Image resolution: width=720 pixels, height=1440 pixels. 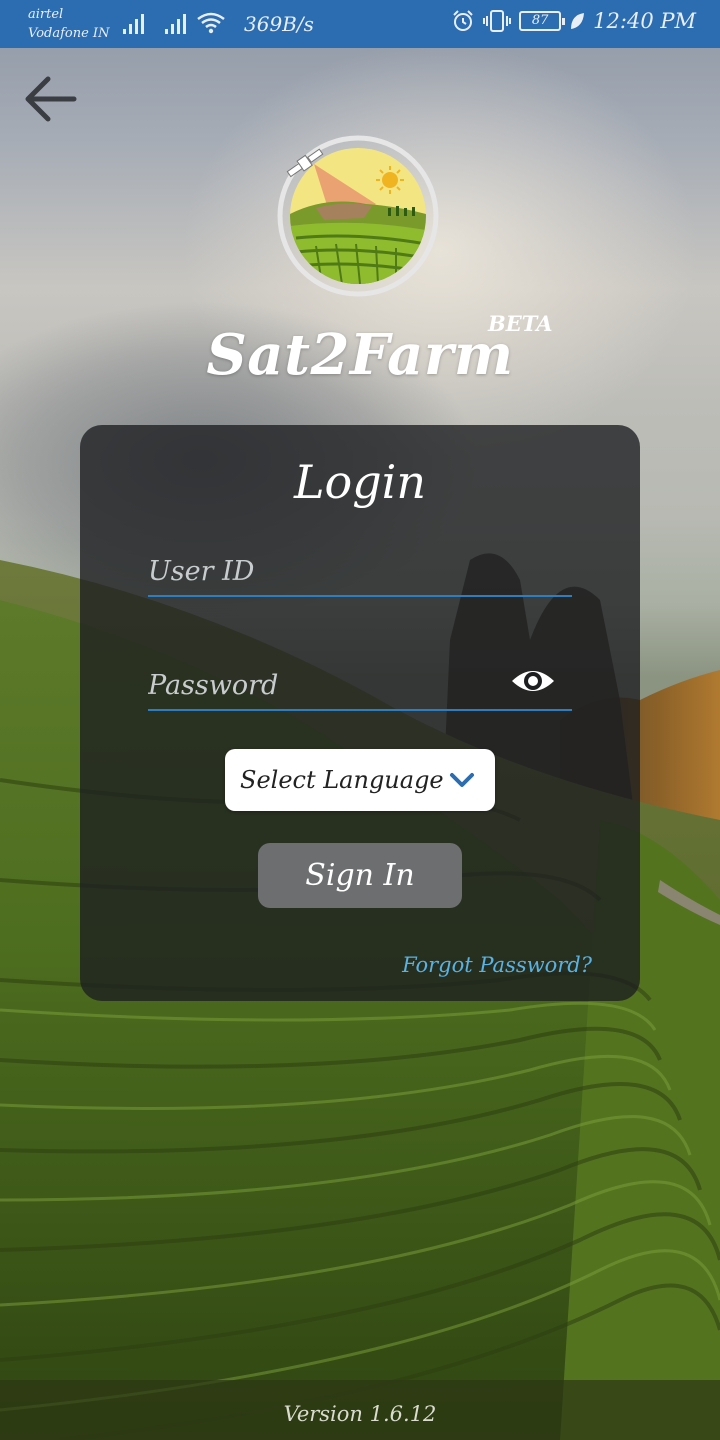 I want to click on version-text: Version 1.6.12, so click(x=360, y=1414).